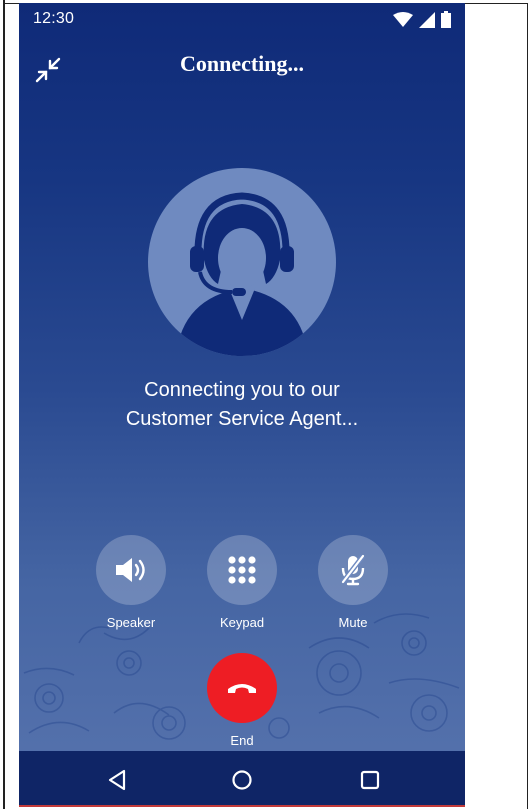 The image size is (530, 809). I want to click on home-circle-icon, so click(242, 780).